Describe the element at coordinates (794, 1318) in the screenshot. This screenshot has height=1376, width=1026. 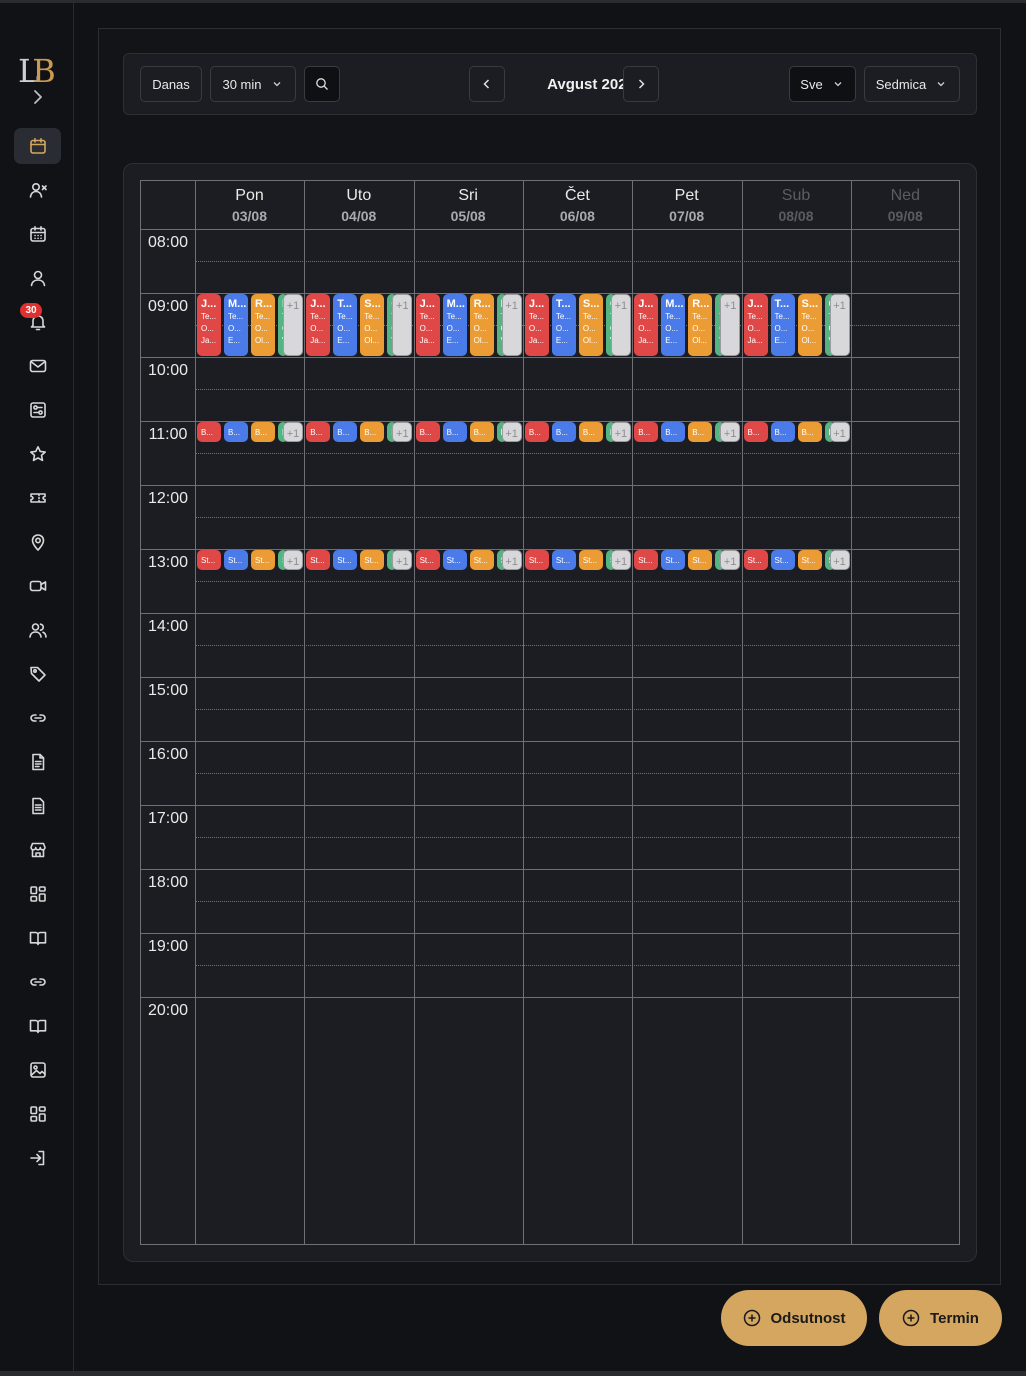
I see `add-absence-button: Odsutnost` at that location.